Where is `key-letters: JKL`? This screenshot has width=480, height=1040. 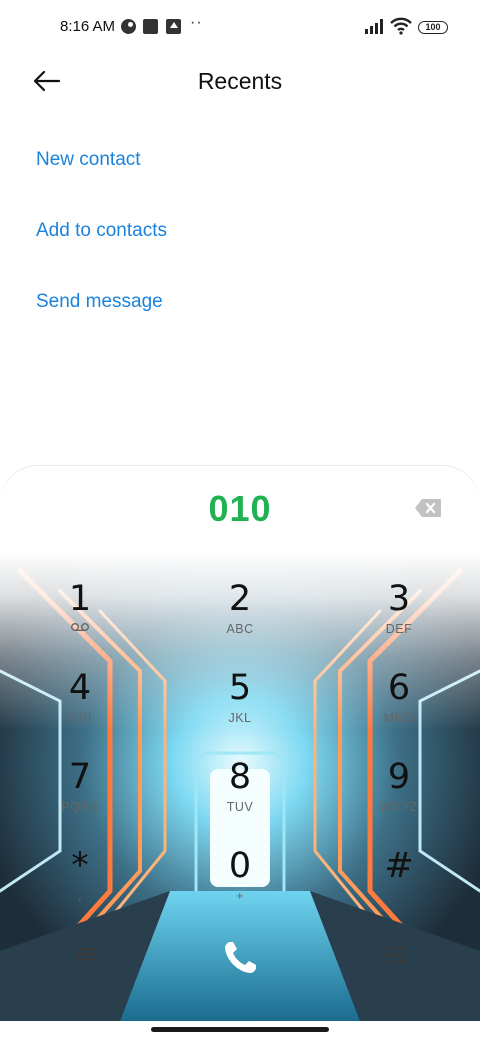
key-letters: JKL is located at coordinates (240, 718).